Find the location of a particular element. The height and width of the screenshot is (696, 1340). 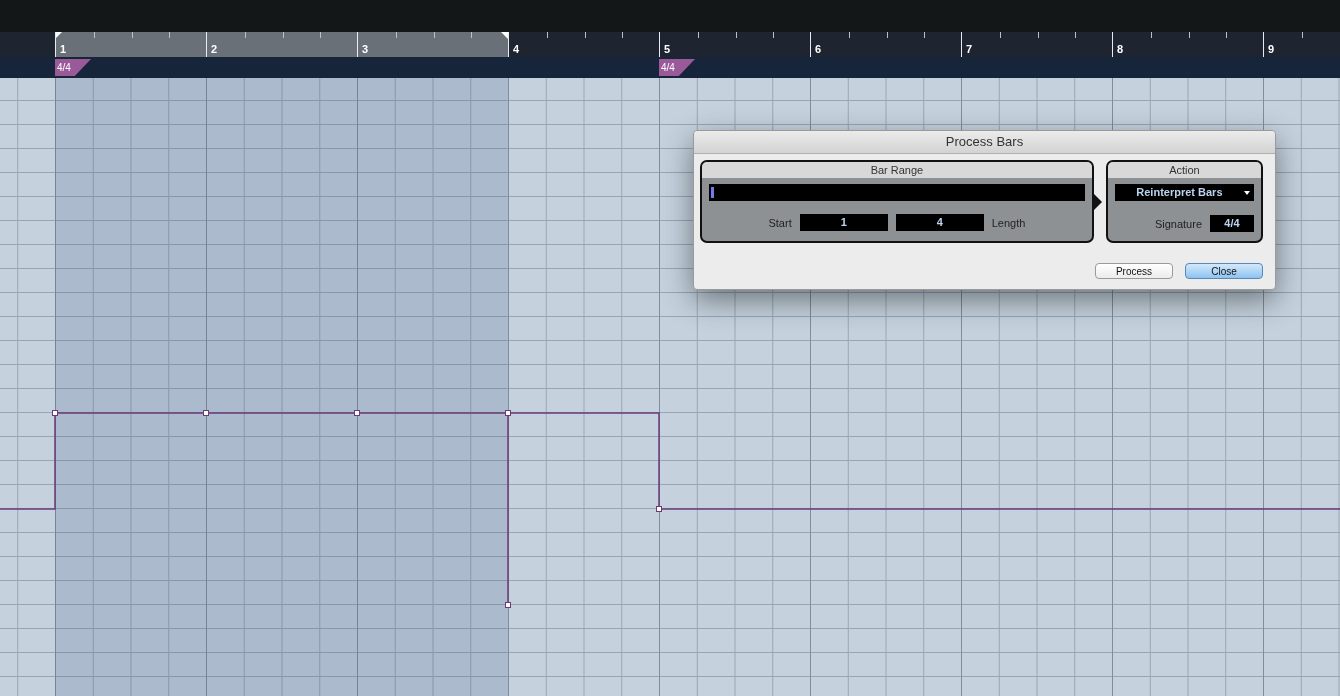

default-button: Close is located at coordinates (1224, 271).